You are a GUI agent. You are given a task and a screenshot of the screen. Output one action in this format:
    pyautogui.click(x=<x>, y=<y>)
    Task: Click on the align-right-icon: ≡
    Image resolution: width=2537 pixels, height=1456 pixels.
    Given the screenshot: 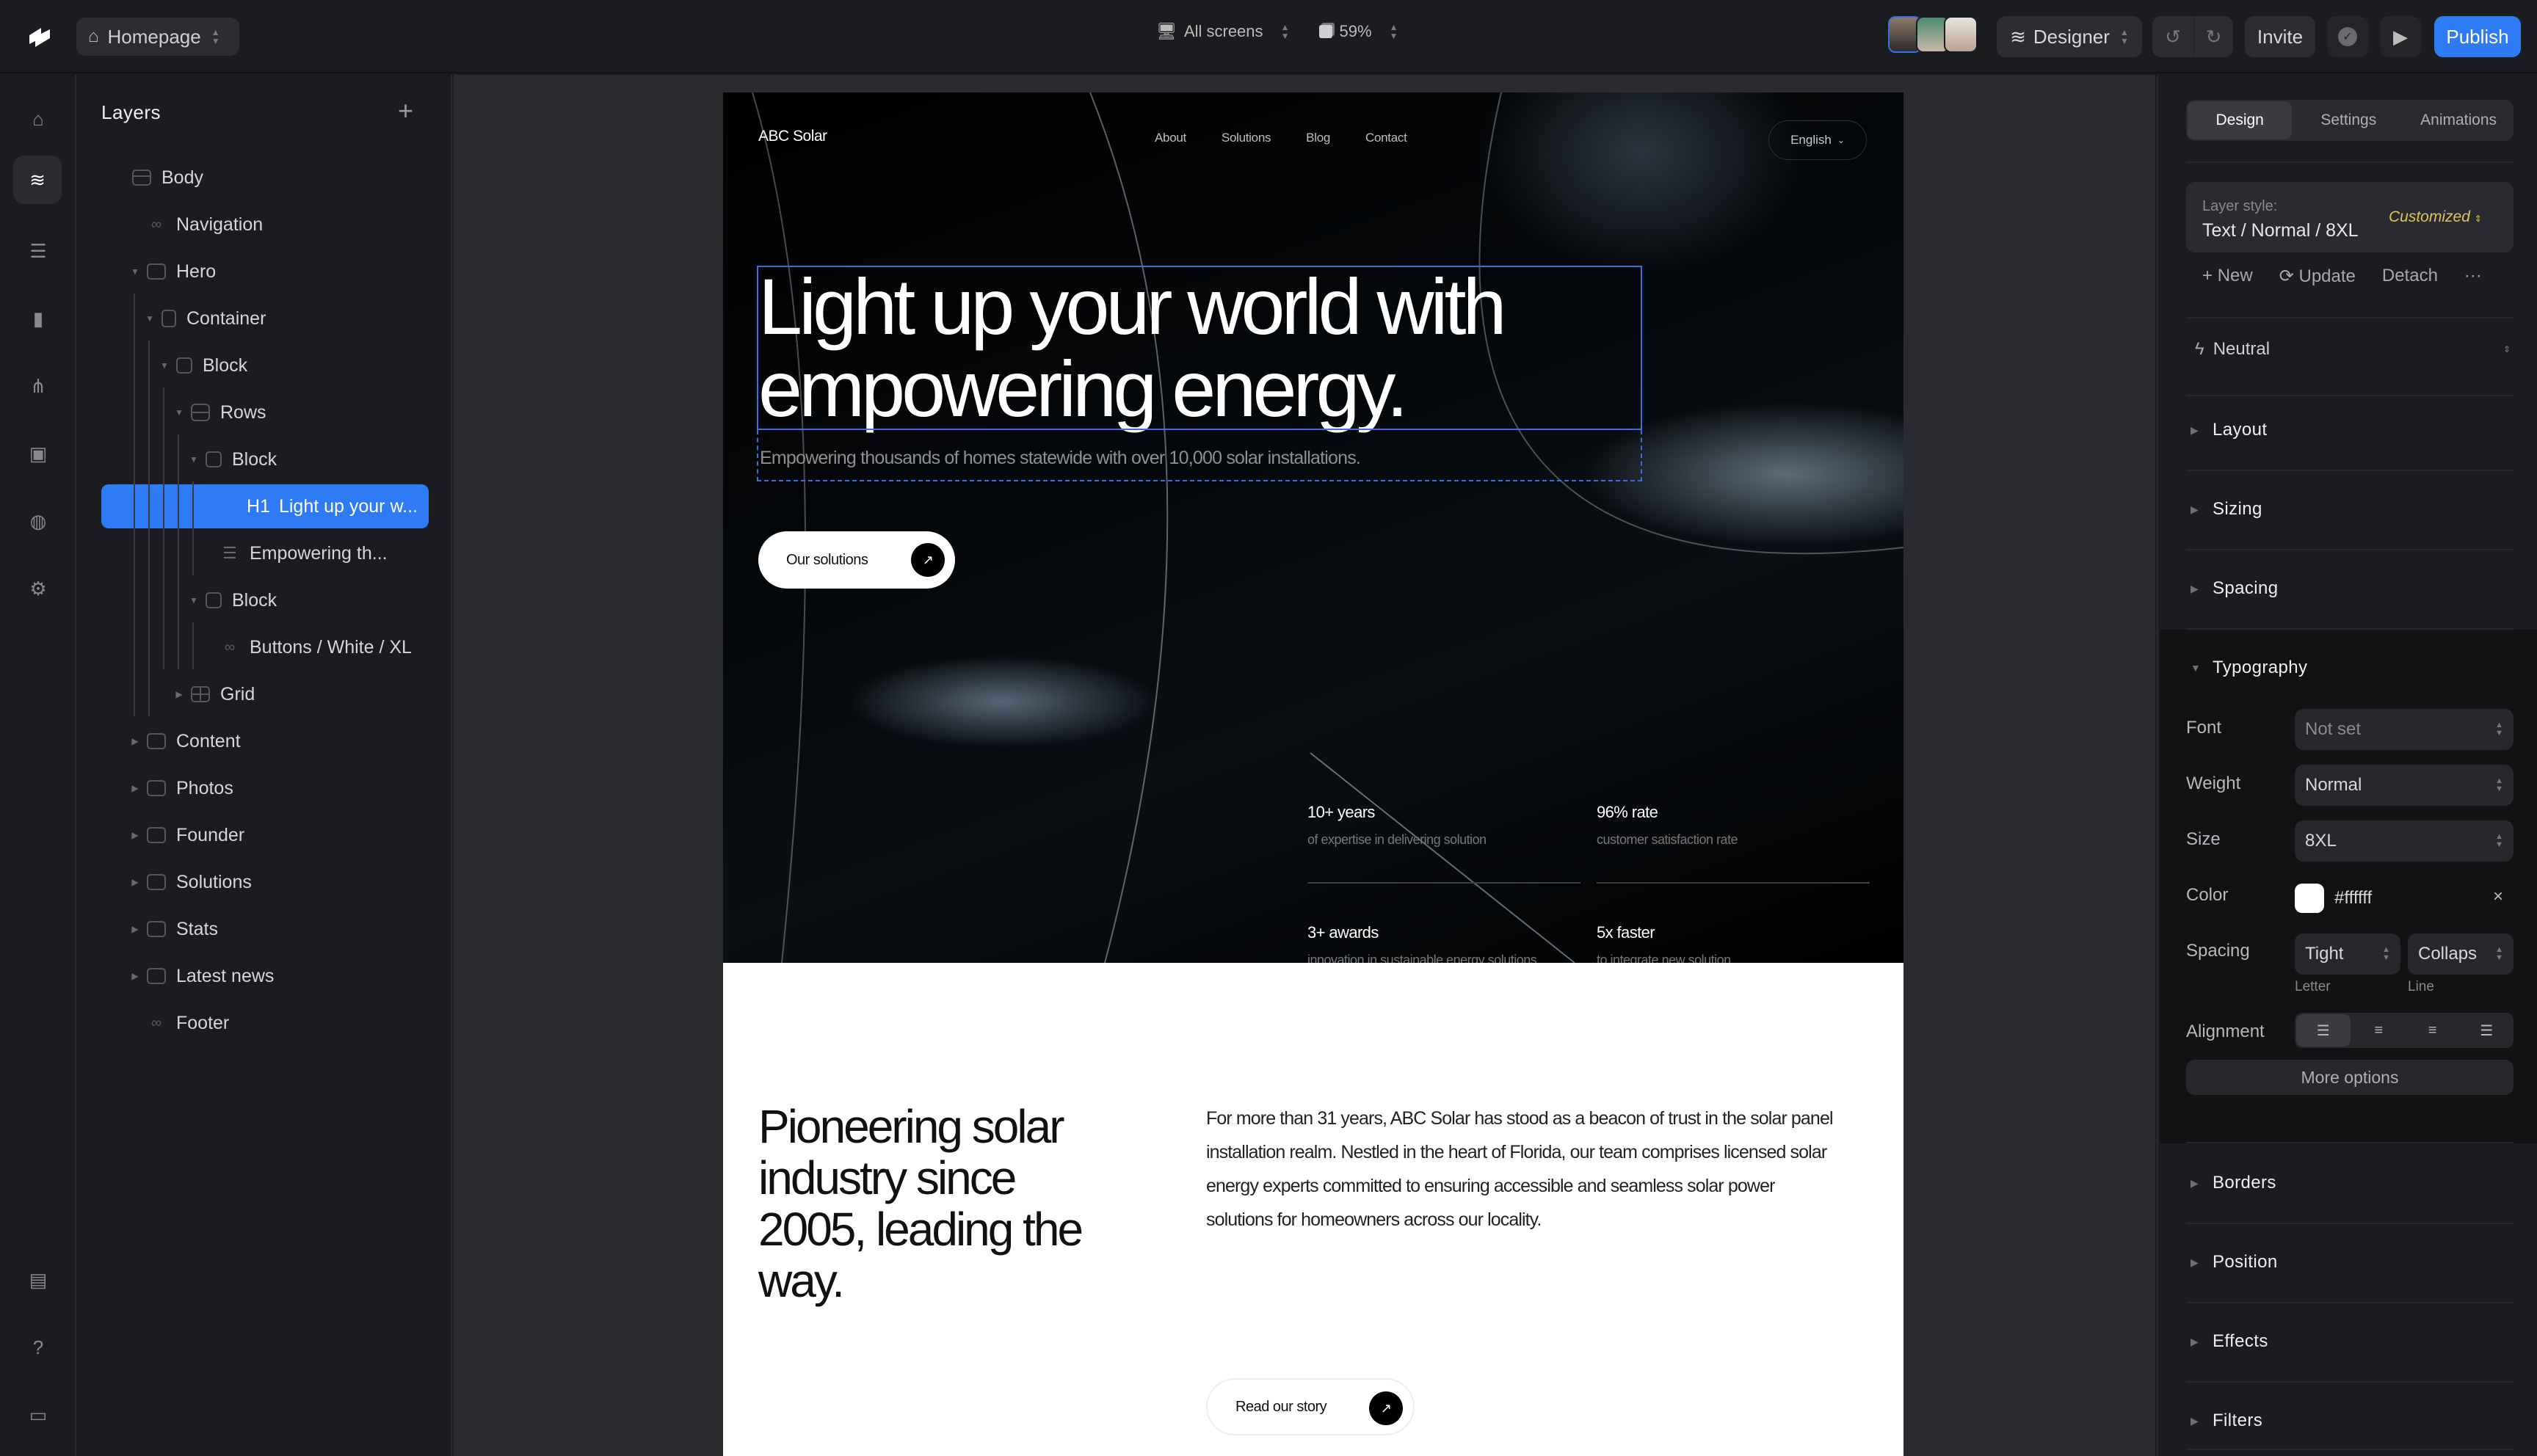 What is the action you would take?
    pyautogui.click(x=2433, y=1030)
    